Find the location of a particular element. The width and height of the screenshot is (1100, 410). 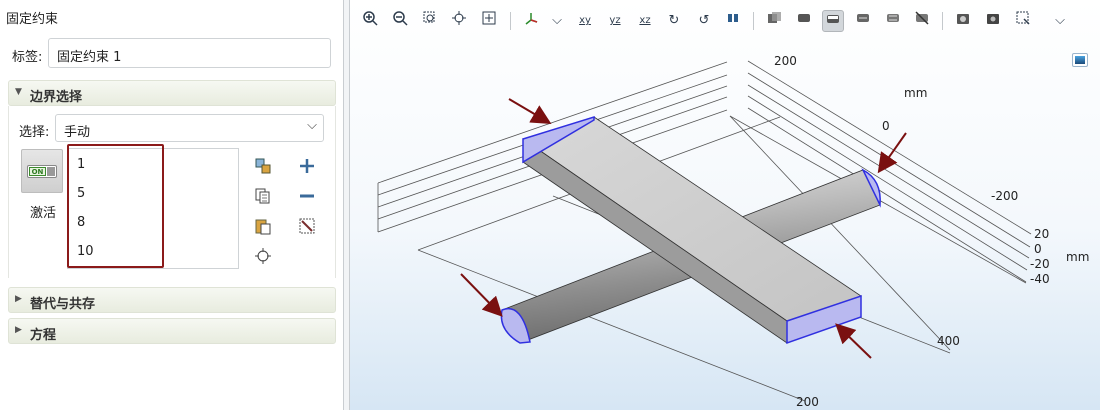

toggle-label: 激活 is located at coordinates (43, 213).